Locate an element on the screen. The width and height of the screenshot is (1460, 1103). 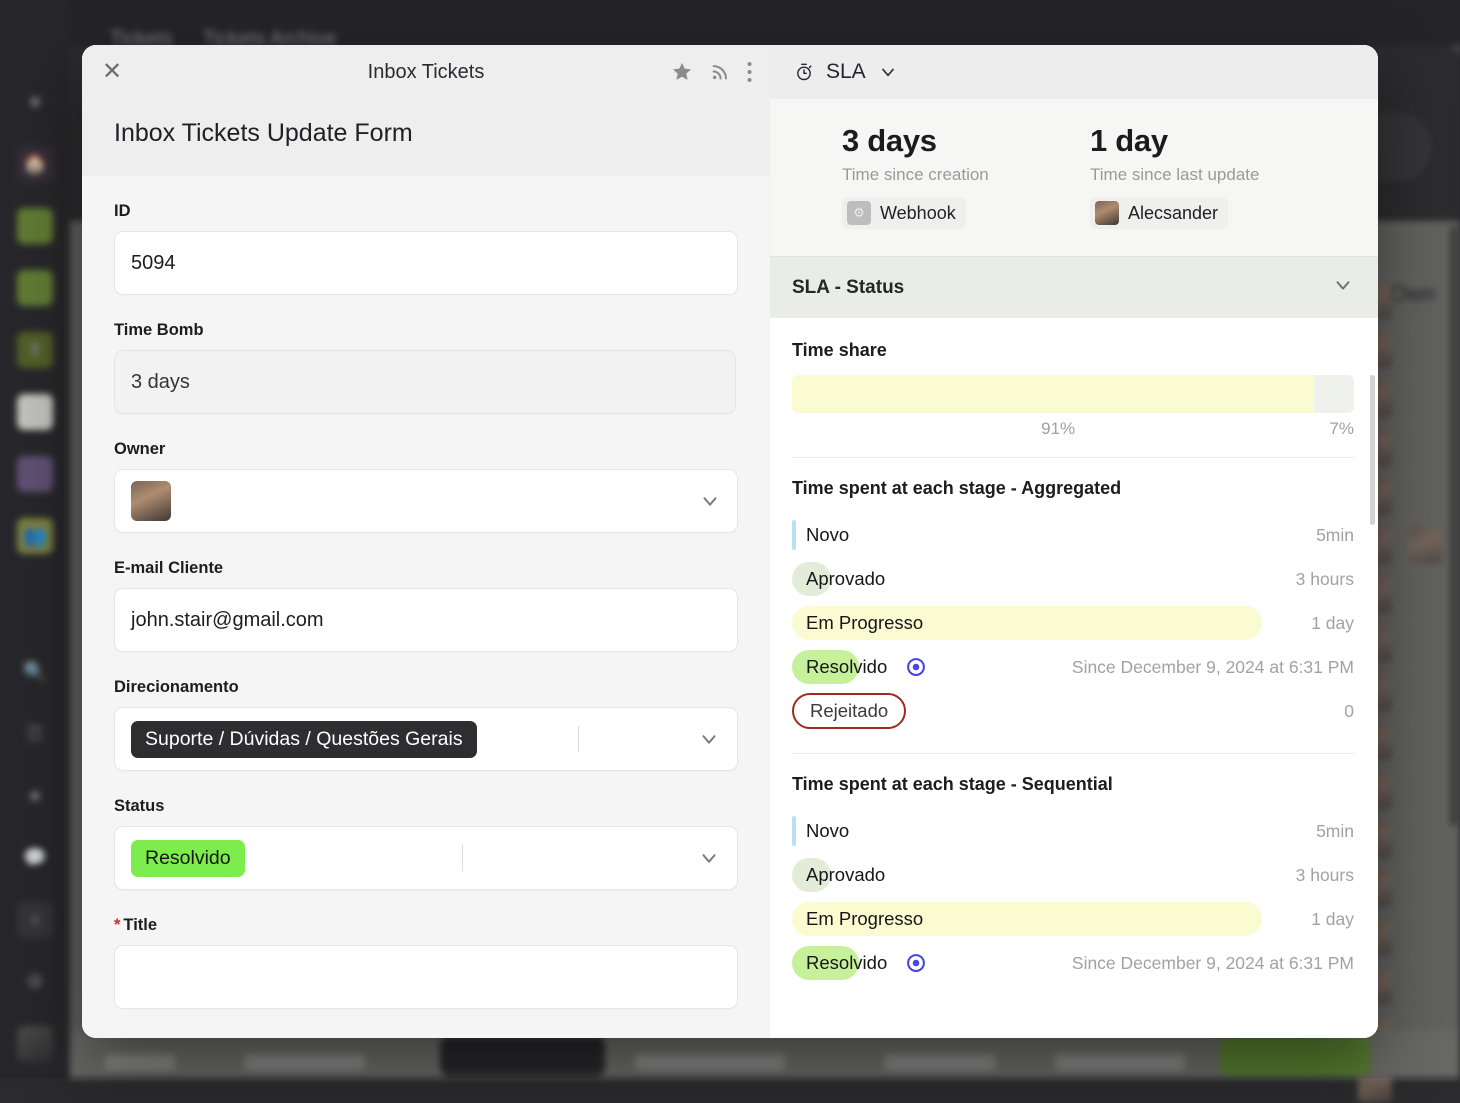
field-label-status: Status is located at coordinates (426, 806).